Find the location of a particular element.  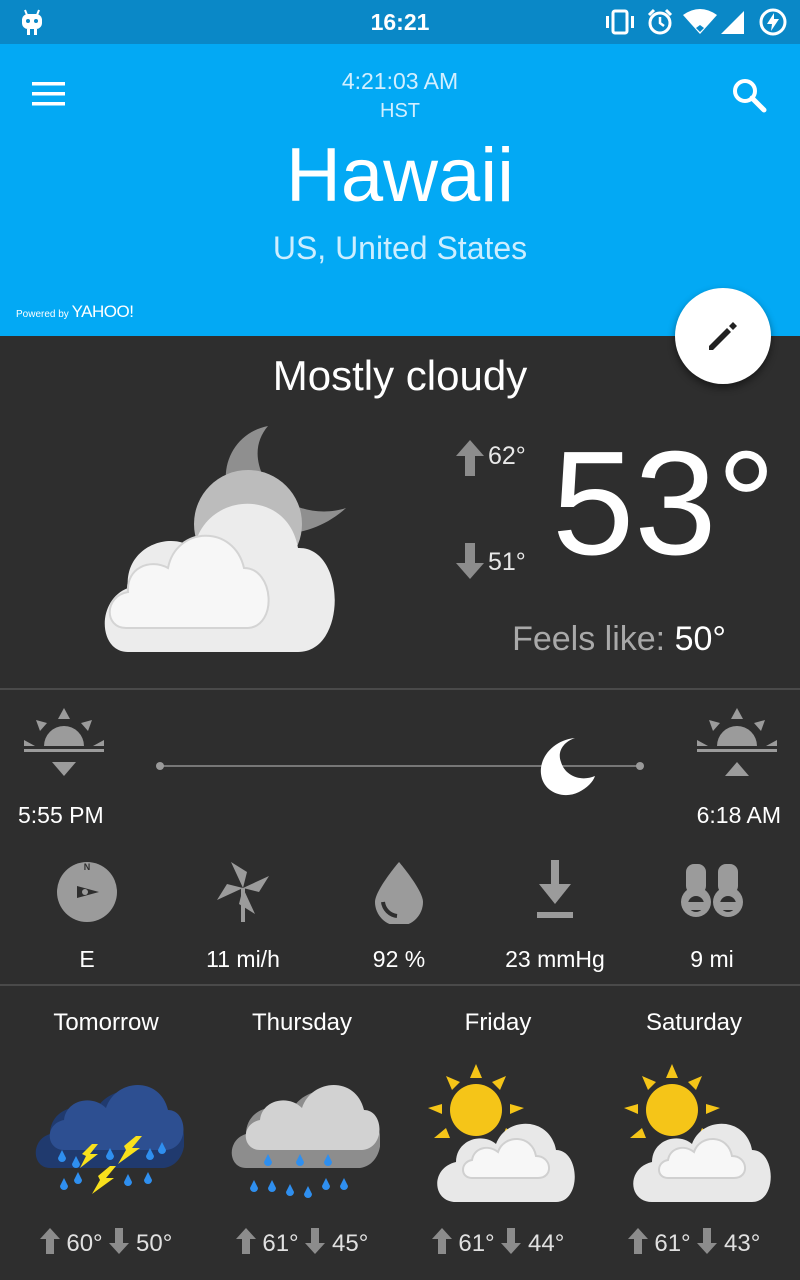

sunrise-time: 6:18 AM is located at coordinates (738, 815).